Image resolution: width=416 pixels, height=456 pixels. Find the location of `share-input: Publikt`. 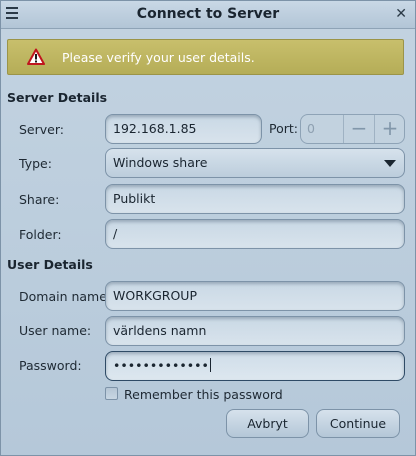

share-input: Publikt is located at coordinates (255, 199).